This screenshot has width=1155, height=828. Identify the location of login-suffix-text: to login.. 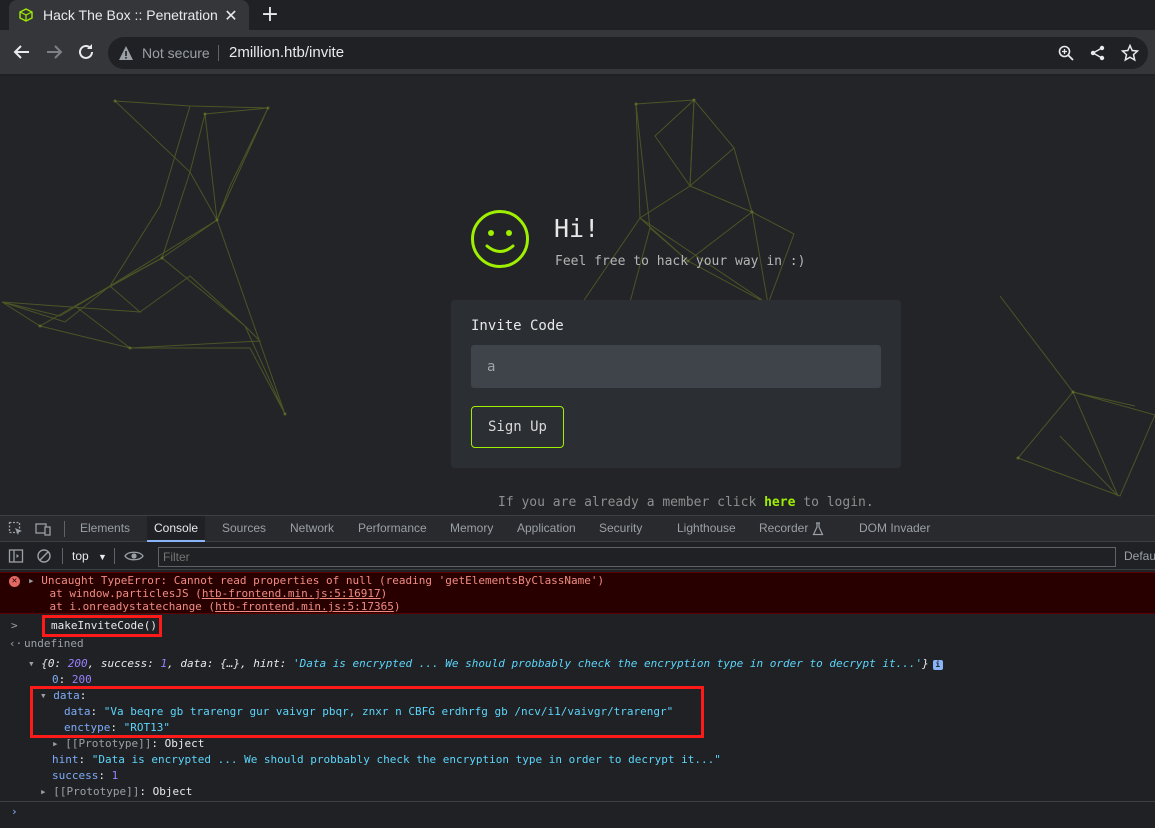
(834, 502).